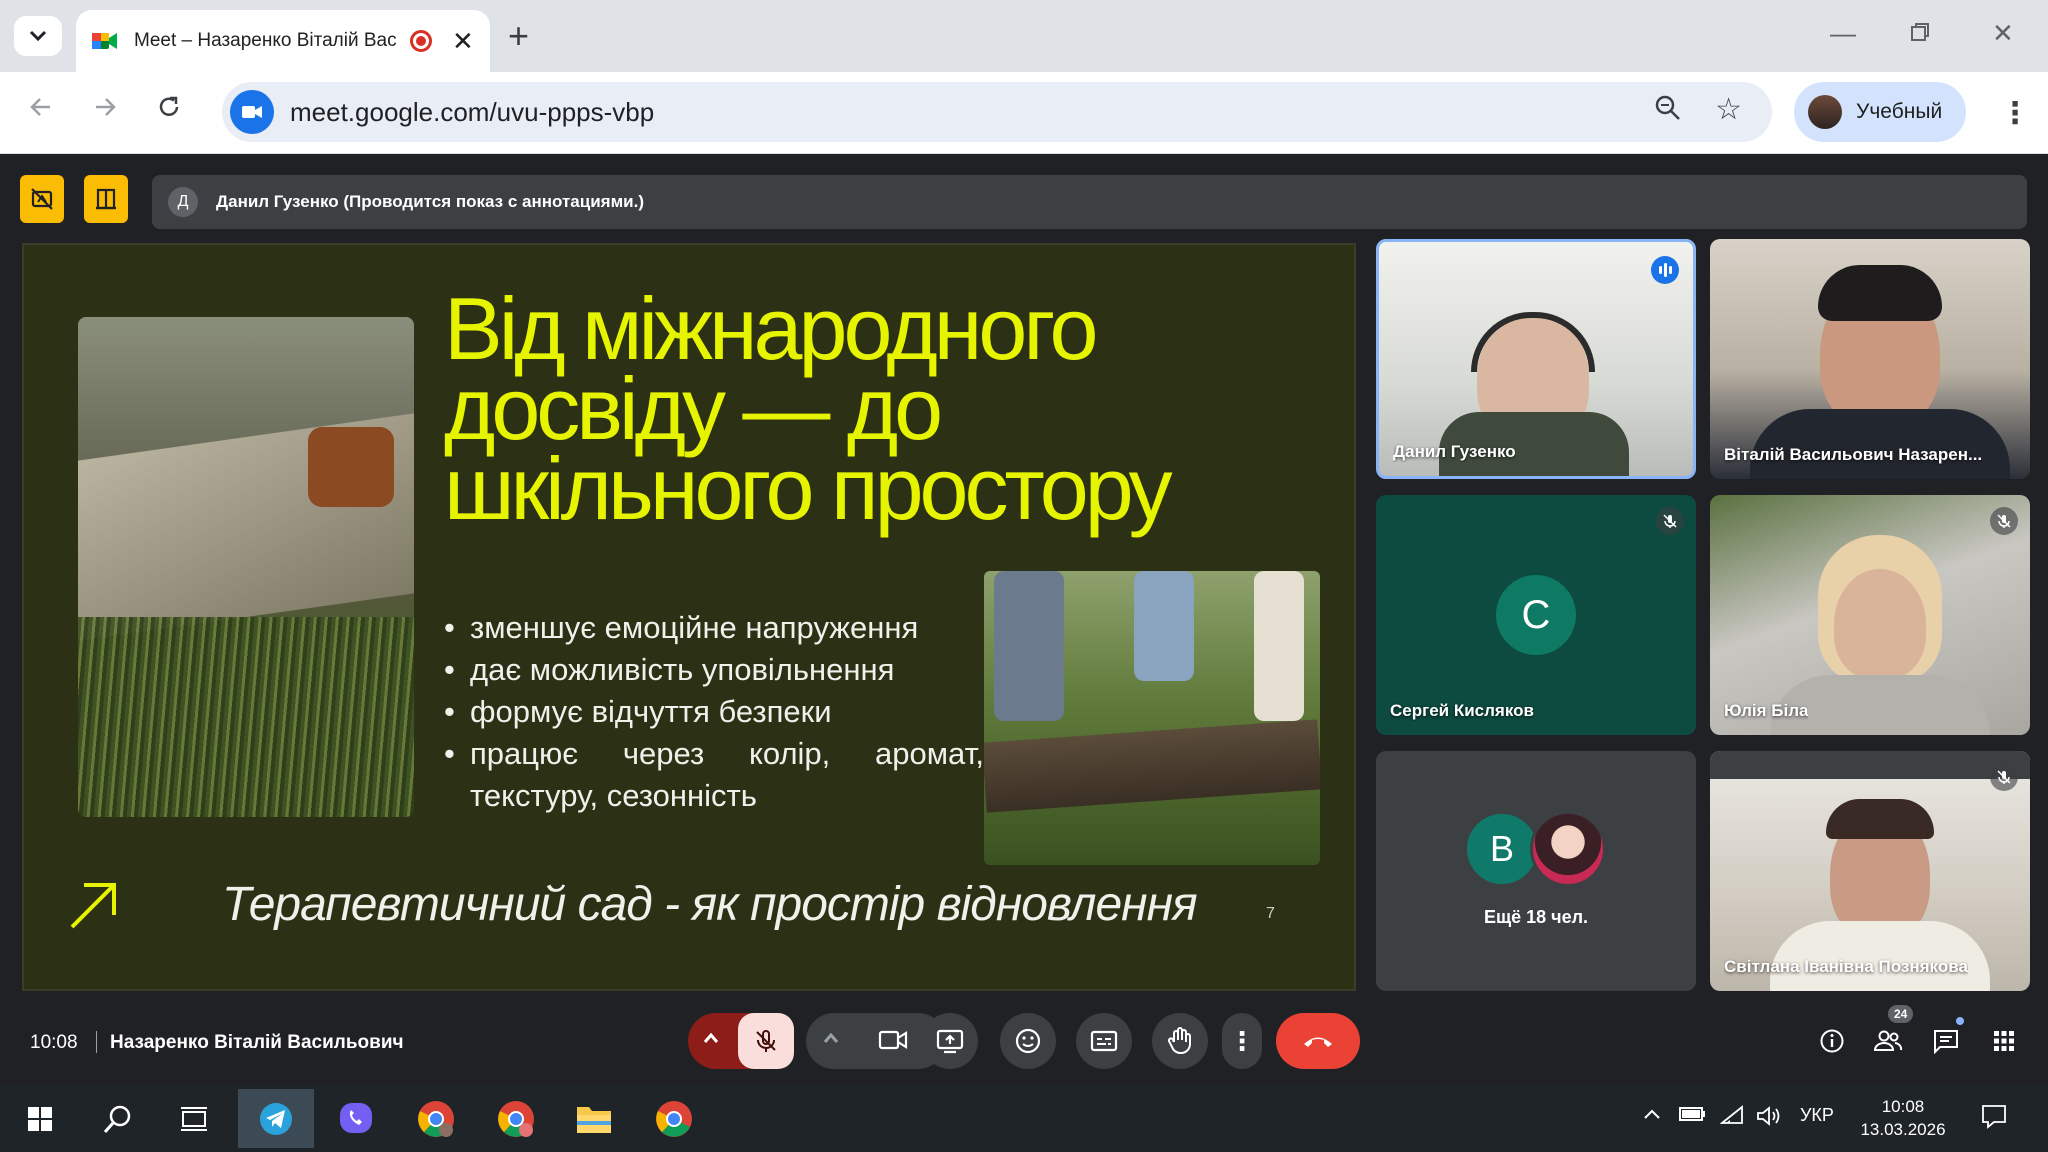 The width and height of the screenshot is (2048, 1152). Describe the element at coordinates (1903, 1118) in the screenshot. I see `taskbar-clock: 10:08 13.03.2026` at that location.